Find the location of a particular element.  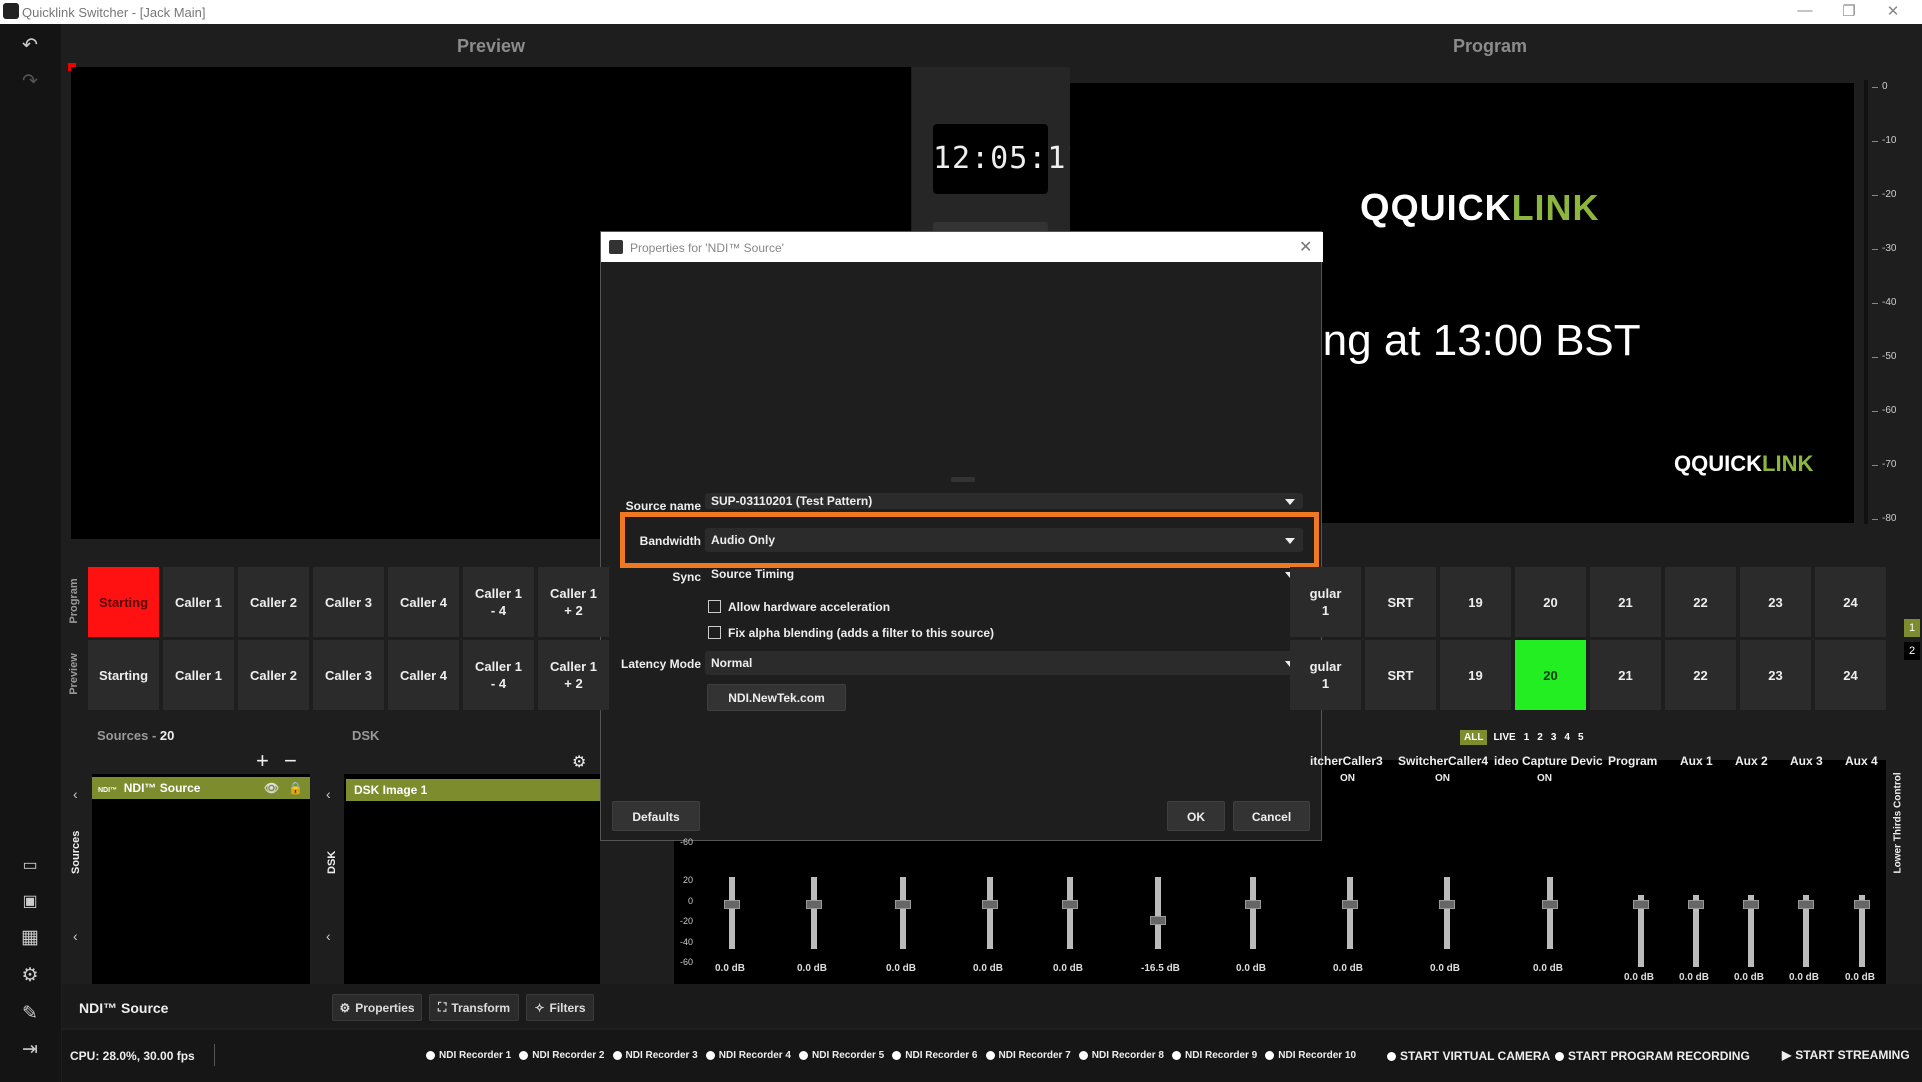

ndi-recorder-button: NDI Recorder 10 is located at coordinates (1310, 1055).